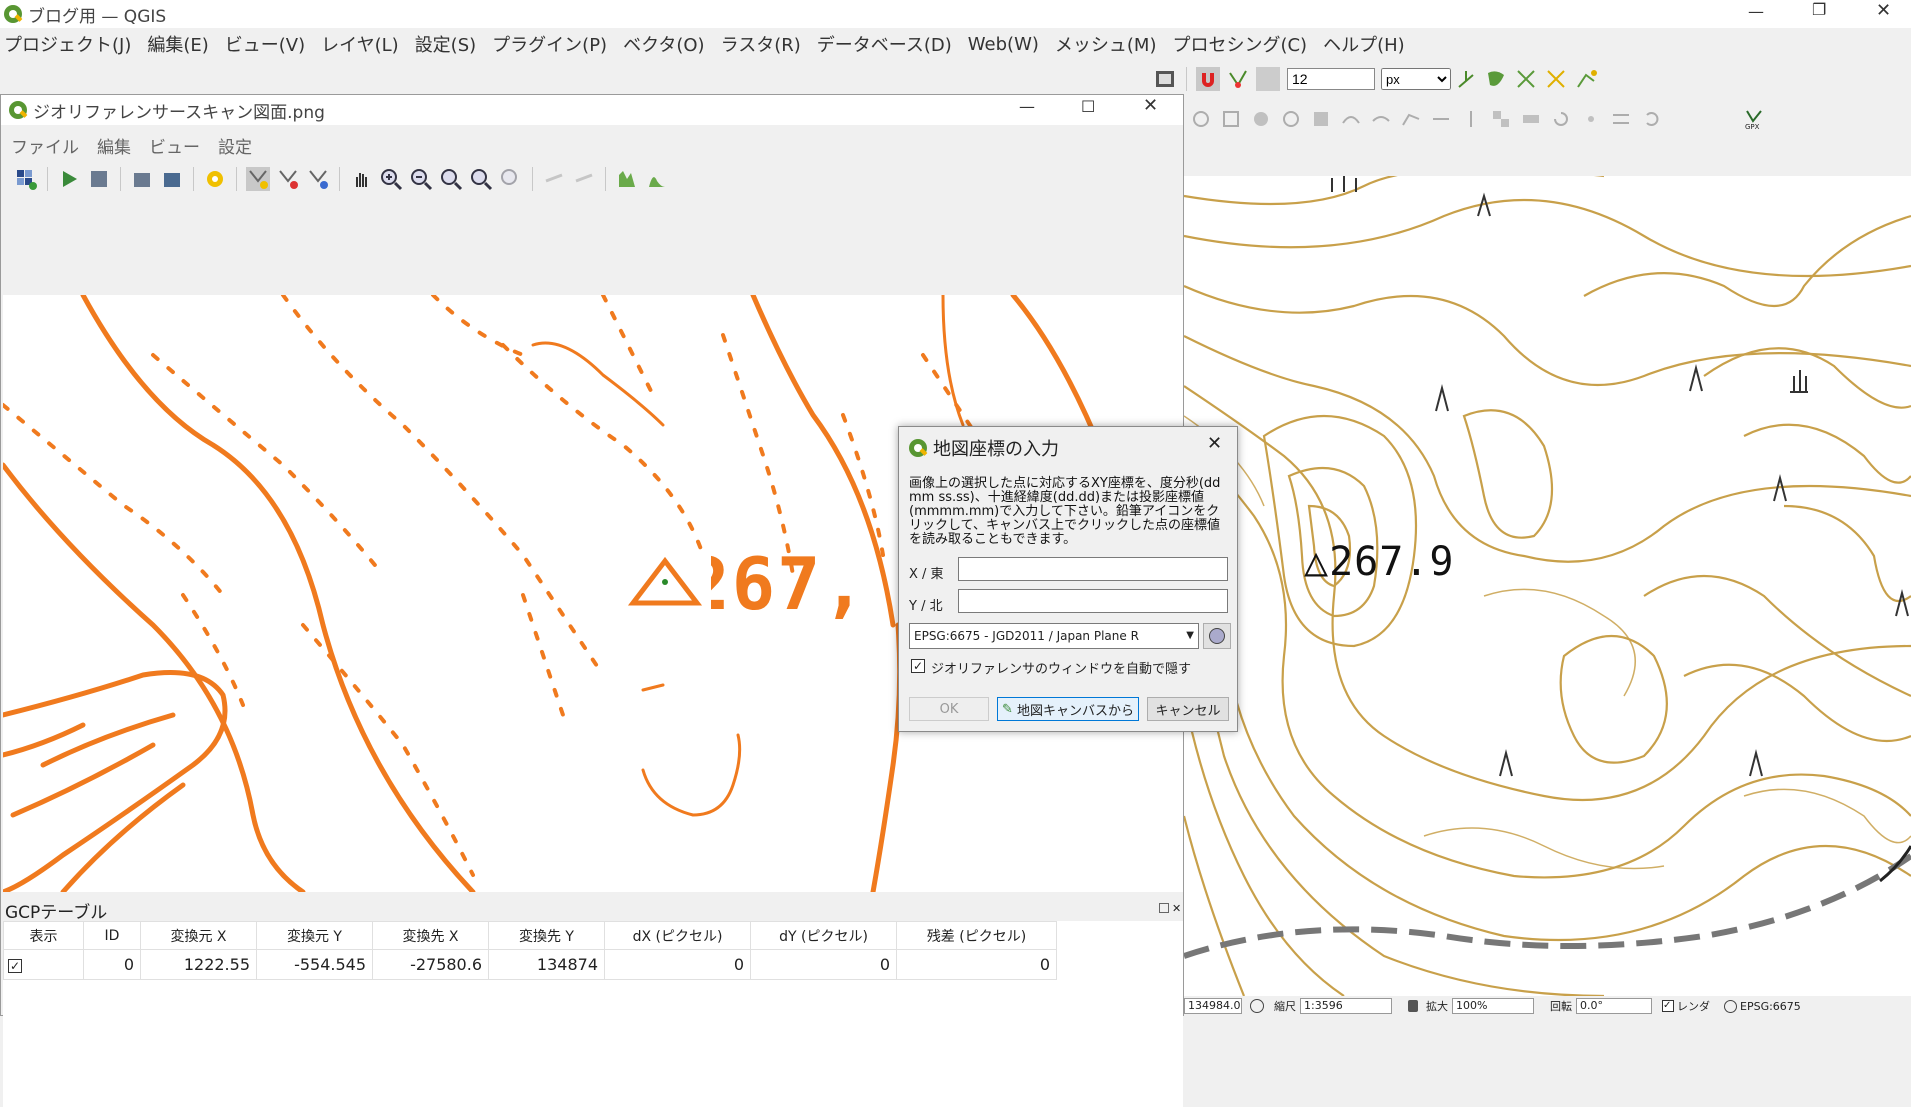  Describe the element at coordinates (215, 179) in the screenshot. I see `transformation-settings-icon` at that location.